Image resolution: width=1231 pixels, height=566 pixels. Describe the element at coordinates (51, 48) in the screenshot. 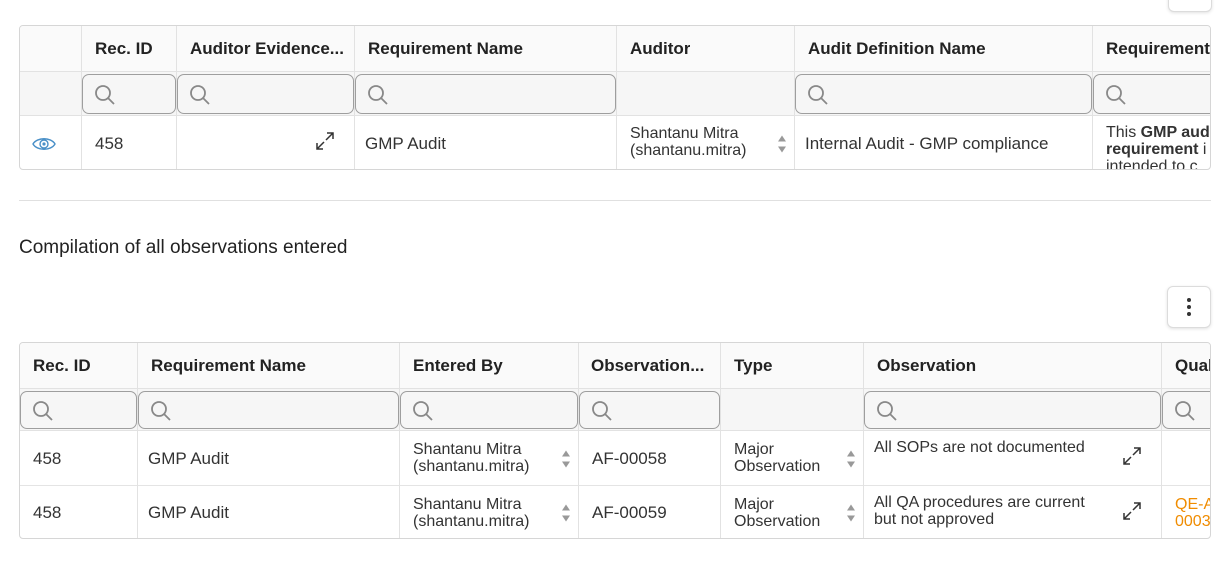

I see `column-header-actions` at that location.